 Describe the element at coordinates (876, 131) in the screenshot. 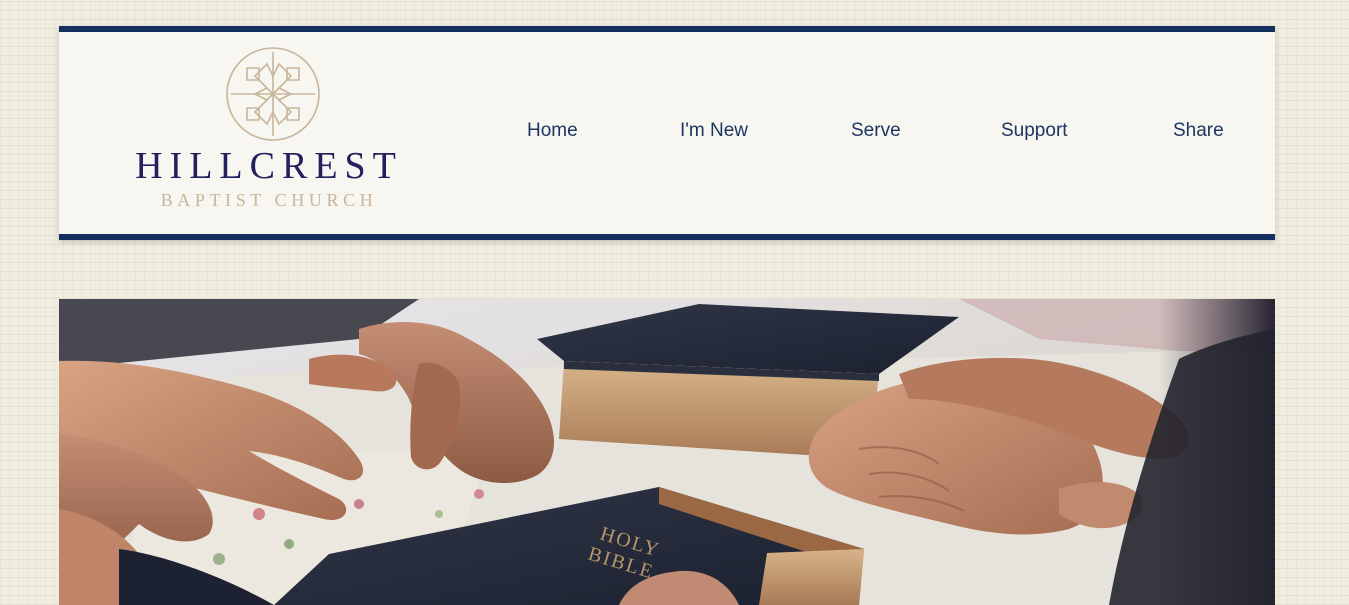

I see `nav-item-serve: Serve` at that location.